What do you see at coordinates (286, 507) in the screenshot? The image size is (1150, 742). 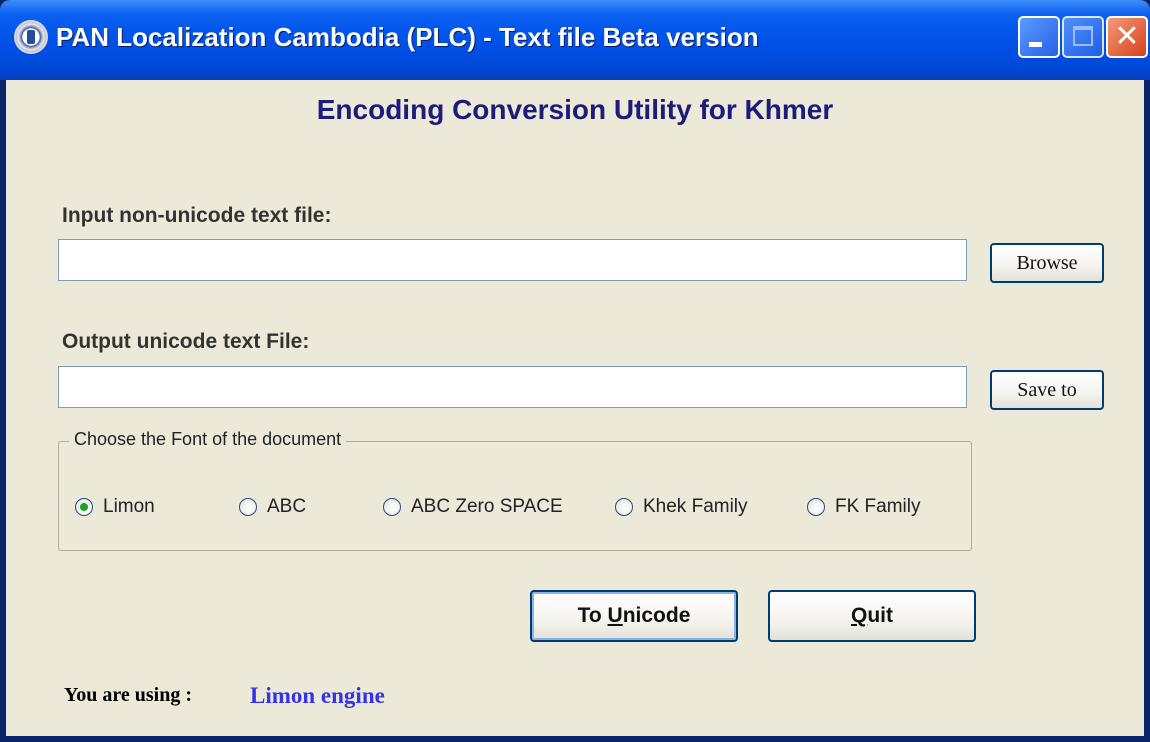 I see `radio-abc-label: ABC` at bounding box center [286, 507].